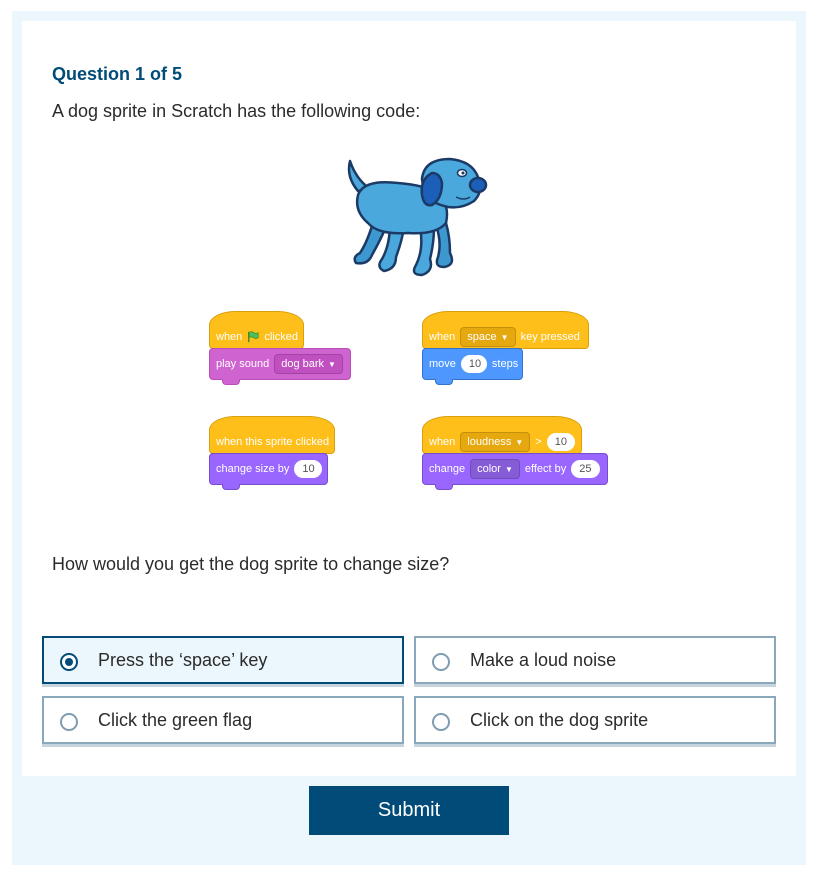  I want to click on when-flag-clicked-block: when clicked, so click(256, 330).